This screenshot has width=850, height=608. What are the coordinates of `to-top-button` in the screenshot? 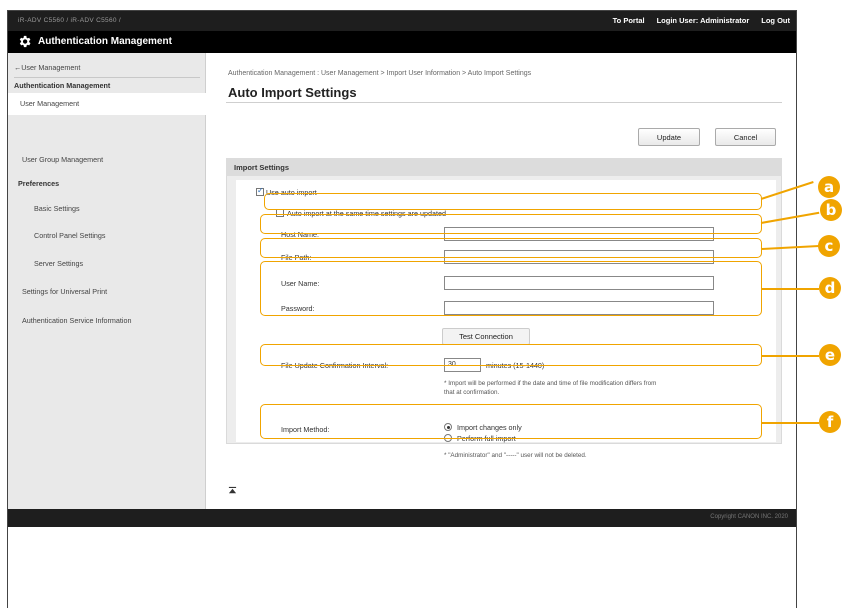 It's located at (232, 491).